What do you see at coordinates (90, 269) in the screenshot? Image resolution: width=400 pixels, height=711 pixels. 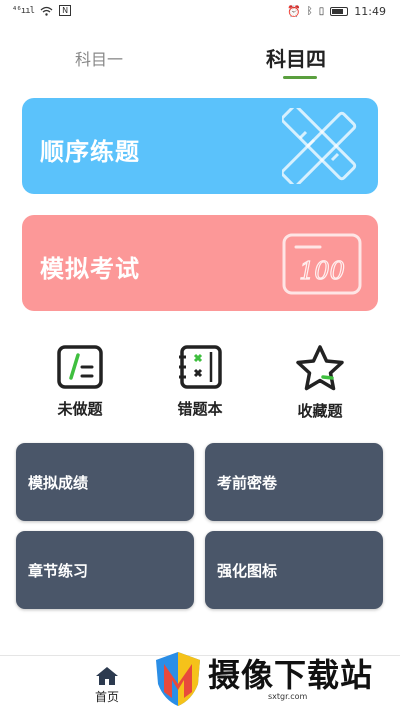 I see `mock-exam-label: 模拟考试` at bounding box center [90, 269].